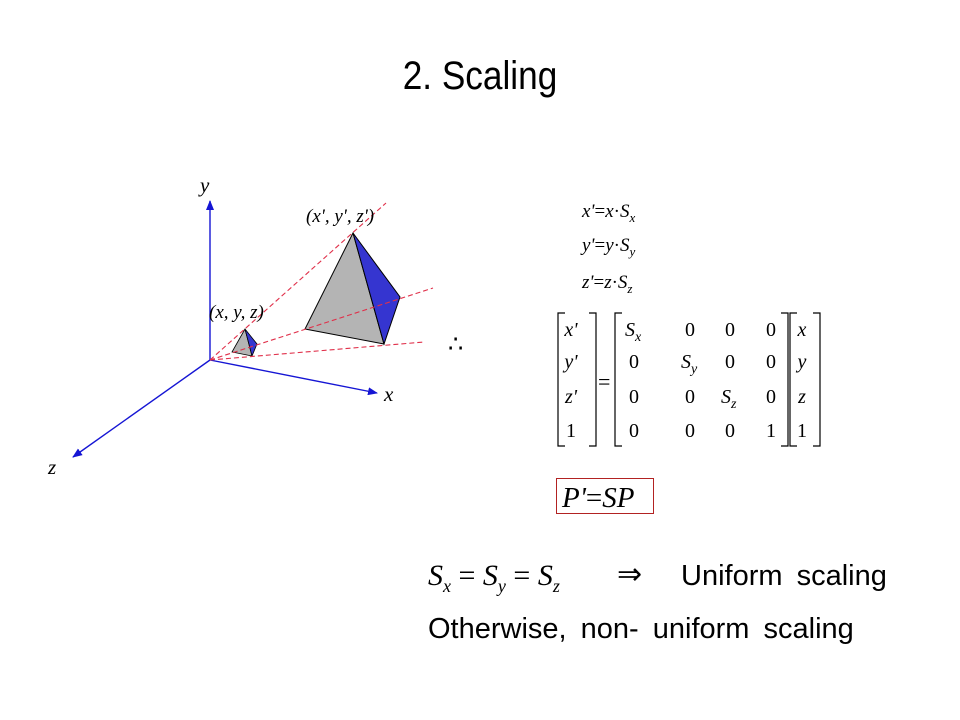  I want to click on equation-x: x'=x·Sx, so click(608, 213).